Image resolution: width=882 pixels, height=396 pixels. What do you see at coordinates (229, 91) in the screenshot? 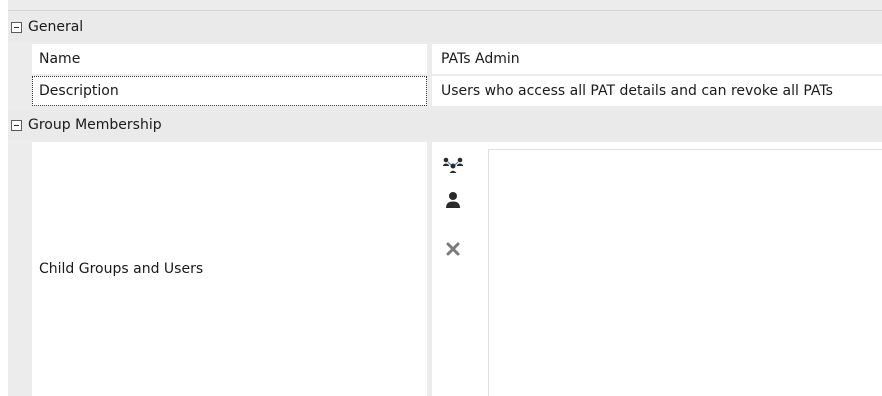
I see `property-description-label: Description` at bounding box center [229, 91].